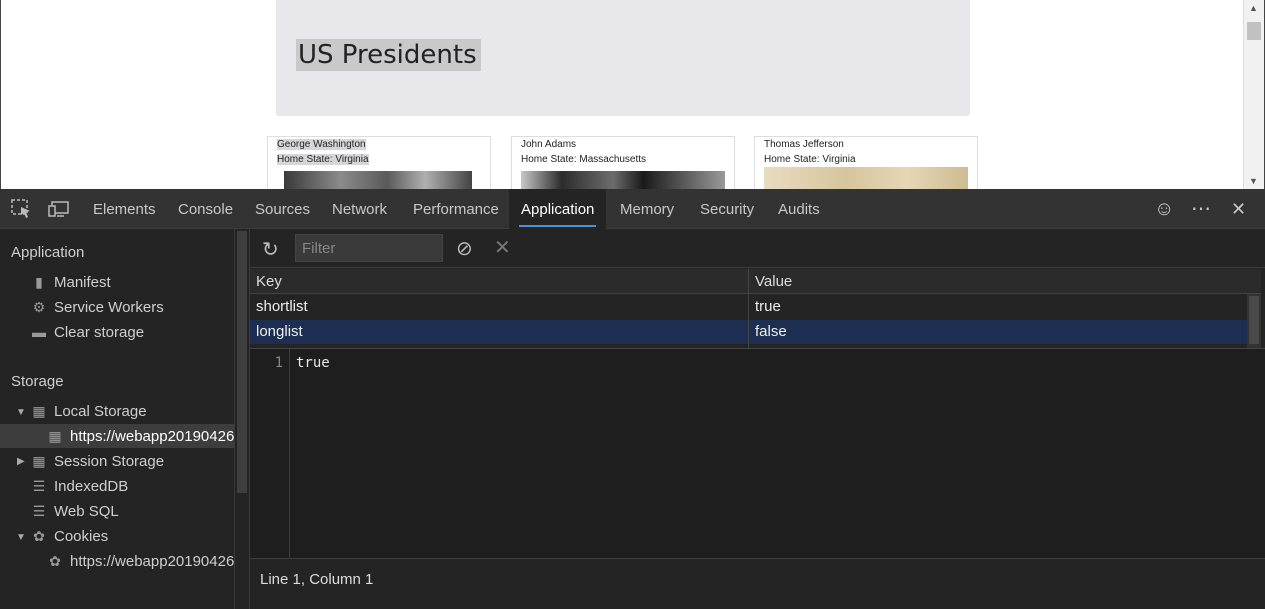 The height and width of the screenshot is (609, 1265). I want to click on sidebar-item-label: Service Workers, so click(109, 307).